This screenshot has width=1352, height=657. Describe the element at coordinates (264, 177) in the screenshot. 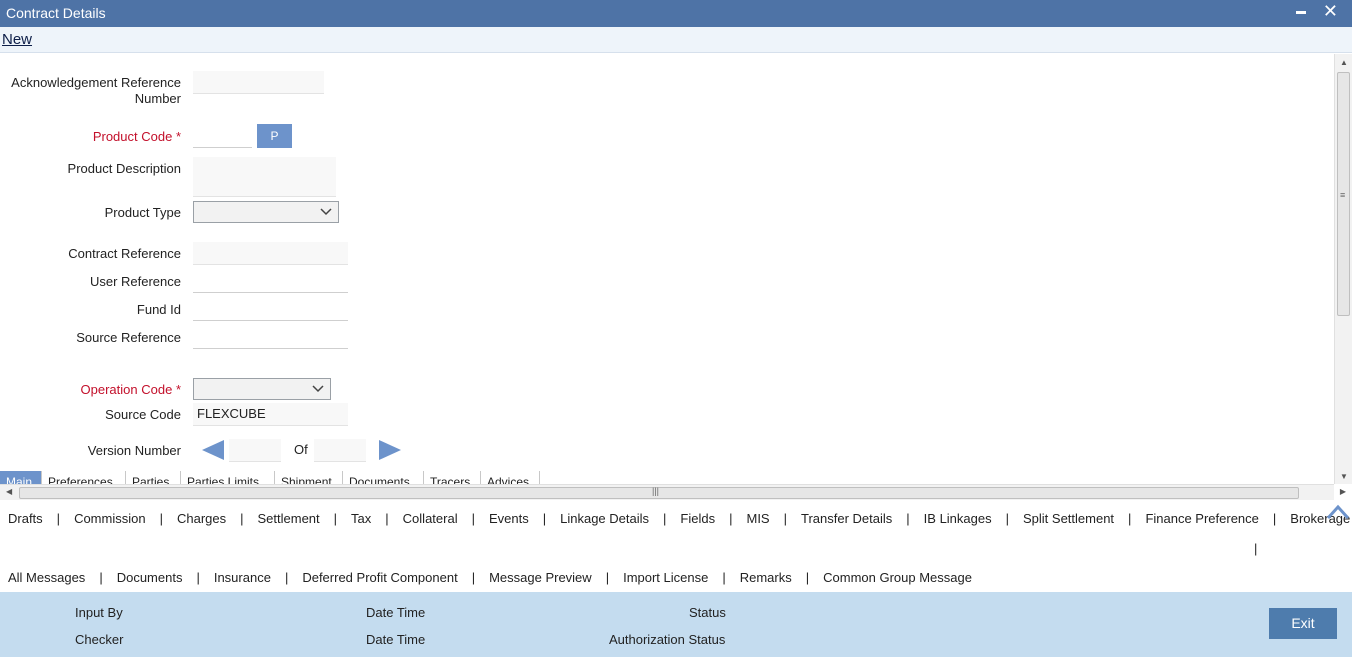

I see `product-desc-field` at that location.